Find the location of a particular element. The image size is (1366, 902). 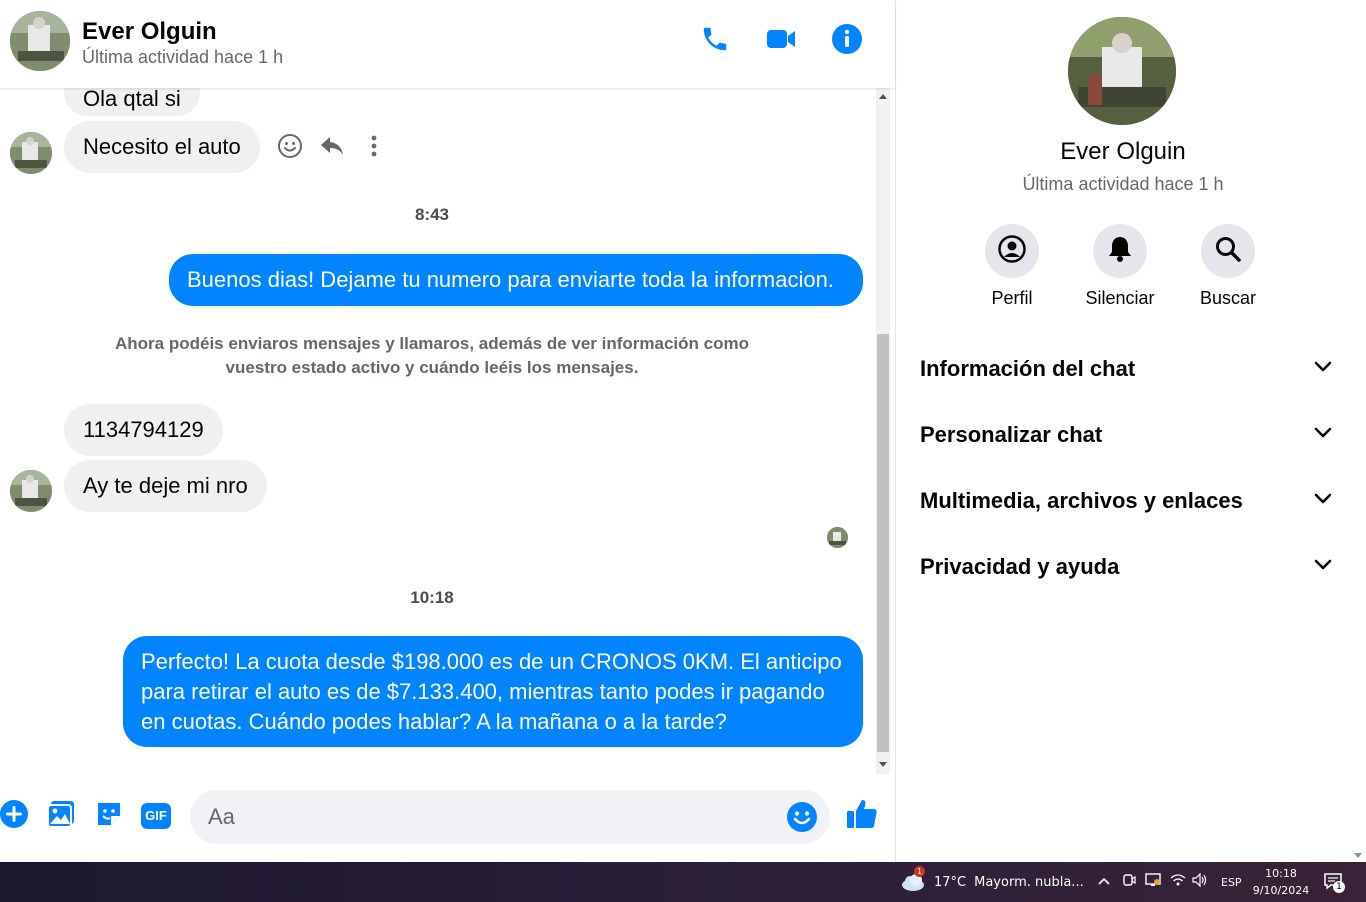

display-icon is located at coordinates (1153, 882).